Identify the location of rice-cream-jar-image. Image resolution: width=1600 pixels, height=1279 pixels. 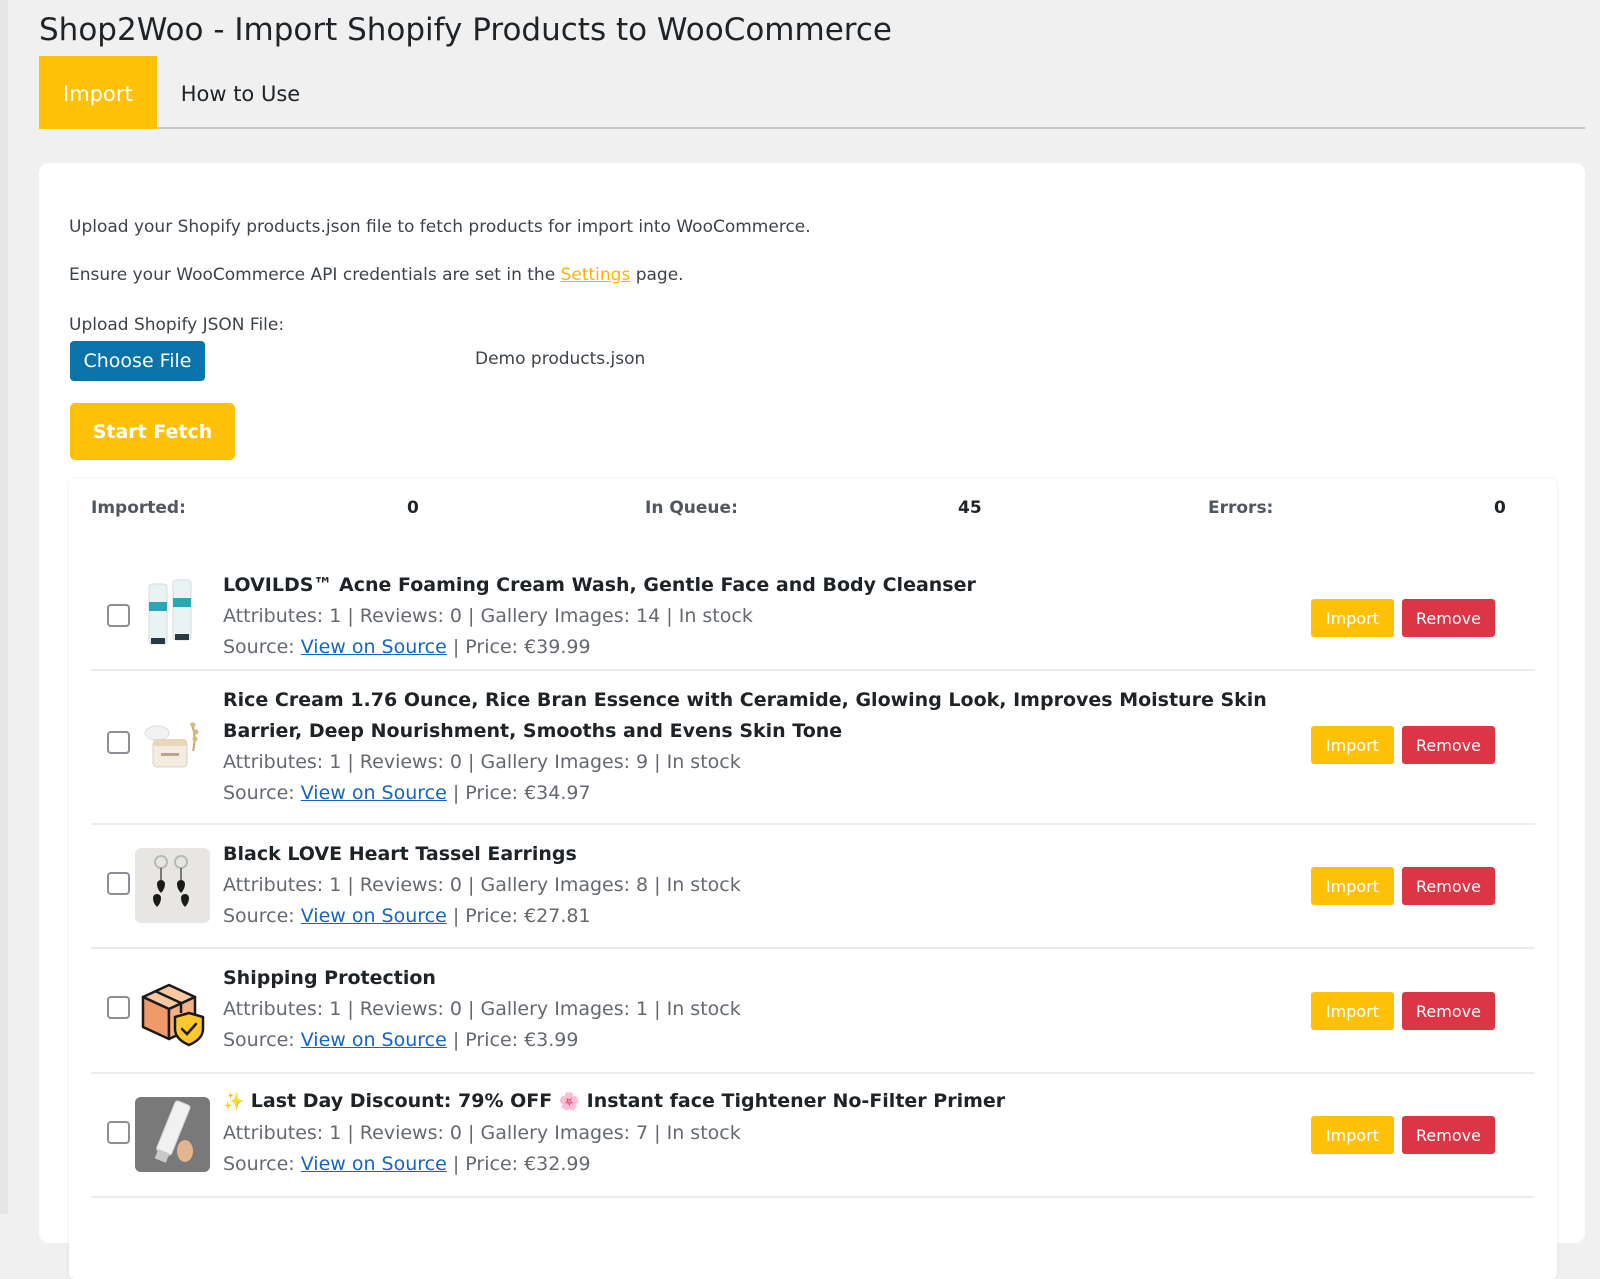
(172, 742).